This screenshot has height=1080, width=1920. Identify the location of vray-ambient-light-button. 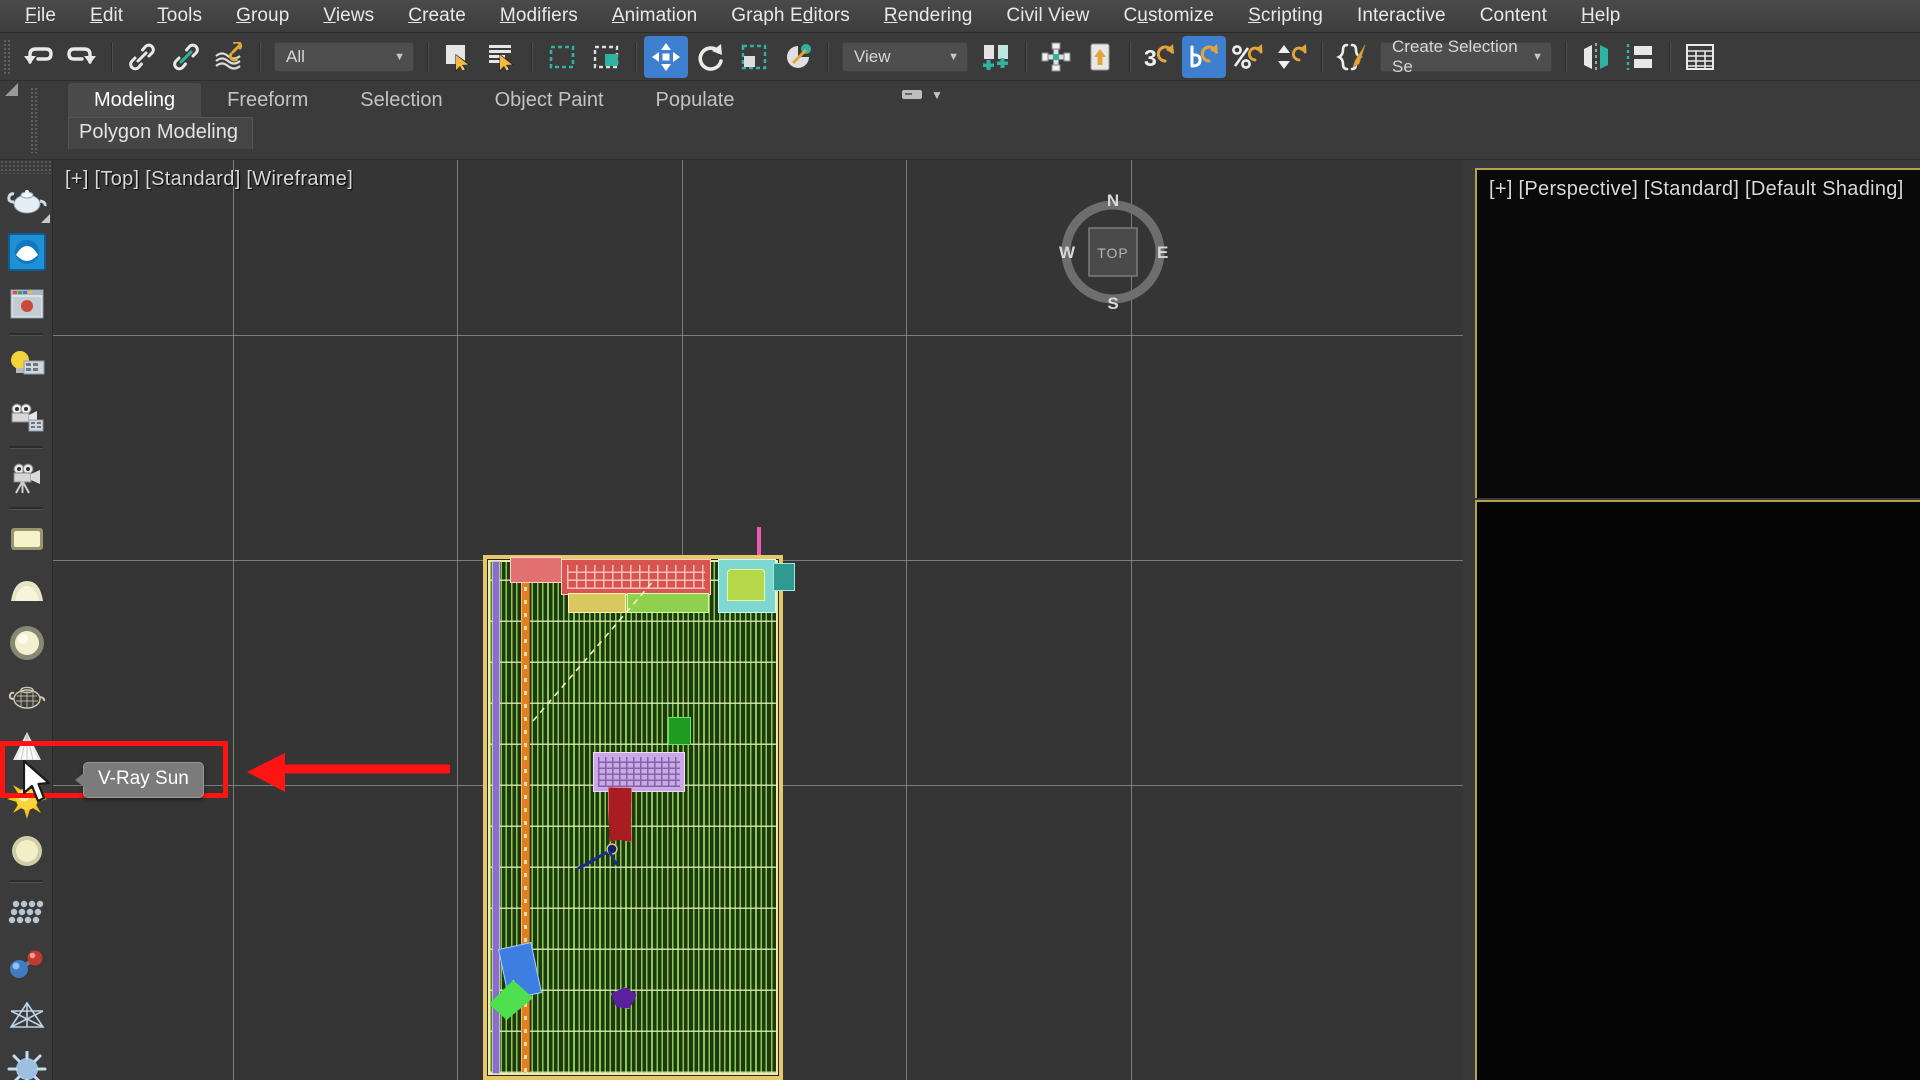
(26, 851).